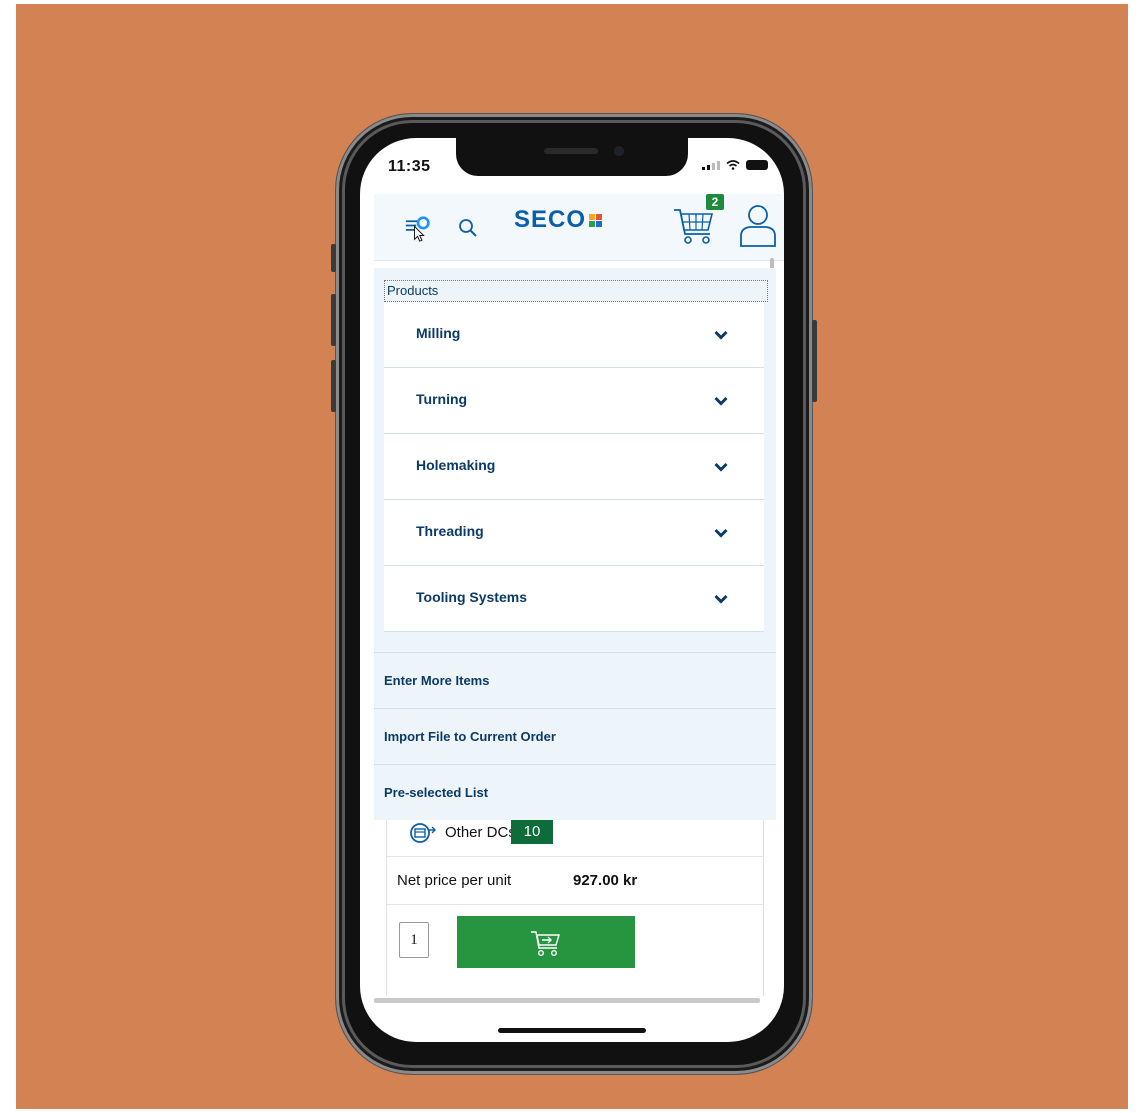 This screenshot has height=1113, width=1143. I want to click on menu-link-pre-selected-list: Pre-selected List, so click(575, 792).